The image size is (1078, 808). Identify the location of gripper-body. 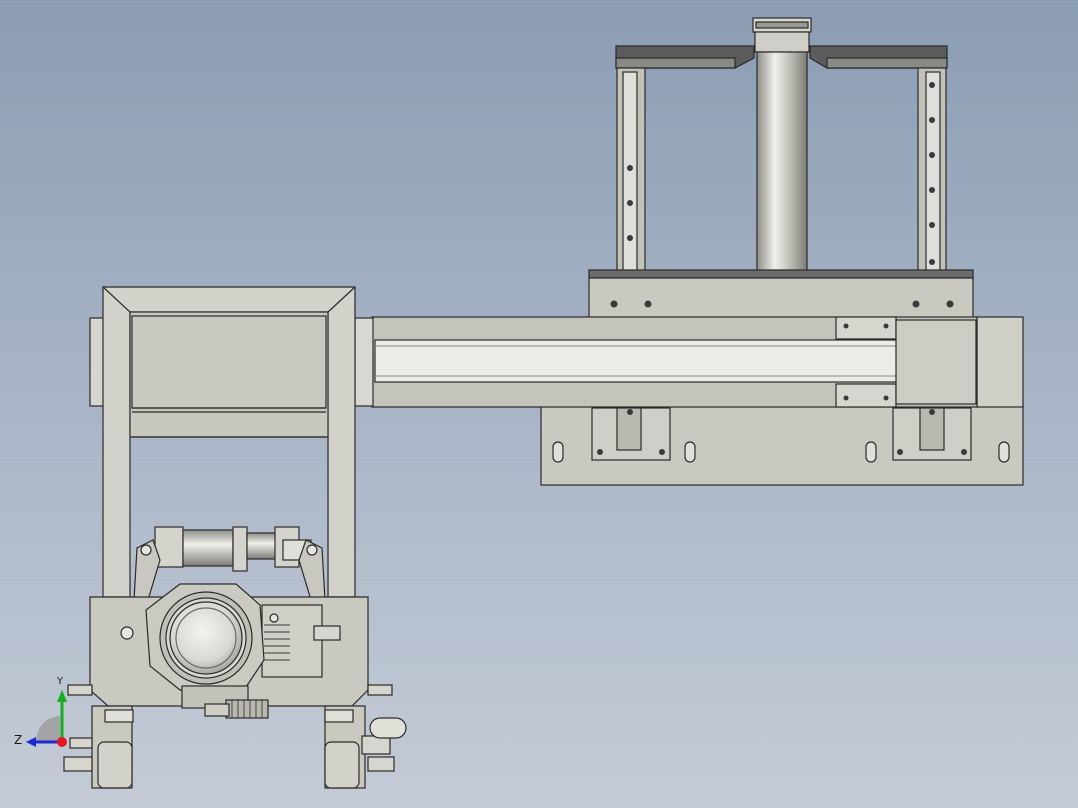
(229, 651).